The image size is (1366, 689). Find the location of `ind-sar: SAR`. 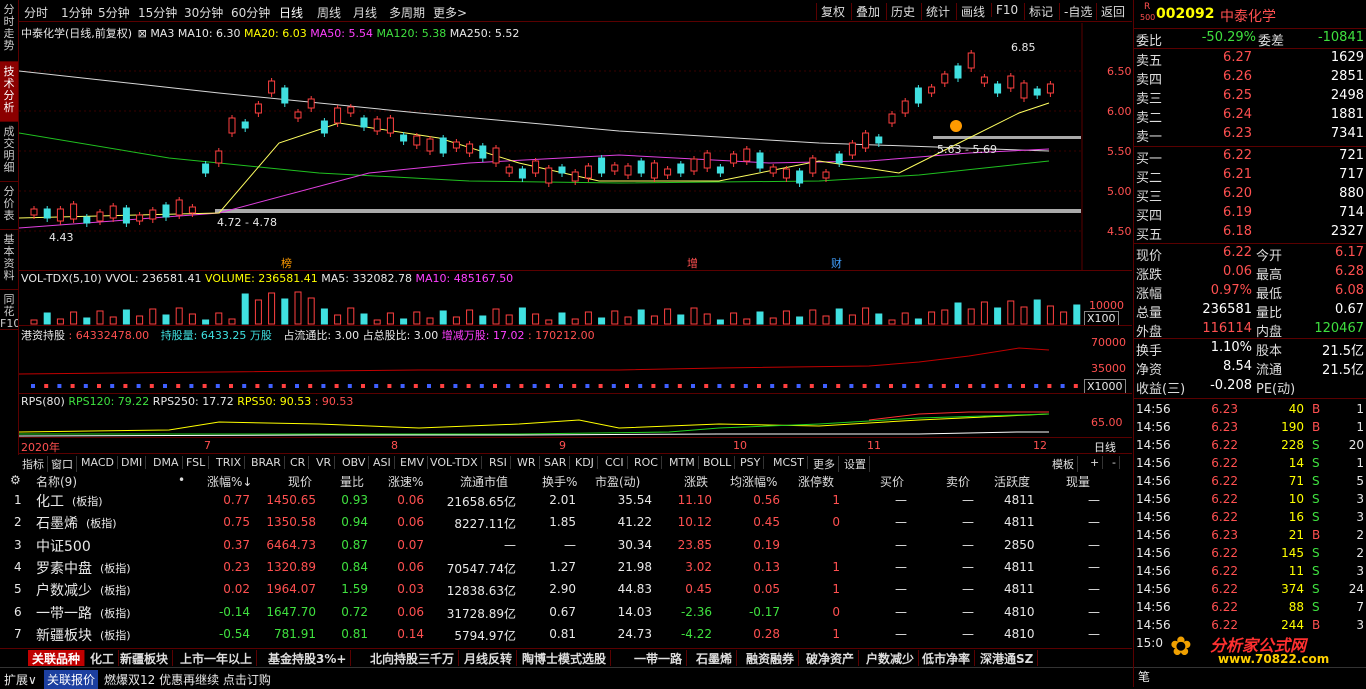

ind-sar: SAR is located at coordinates (556, 462).